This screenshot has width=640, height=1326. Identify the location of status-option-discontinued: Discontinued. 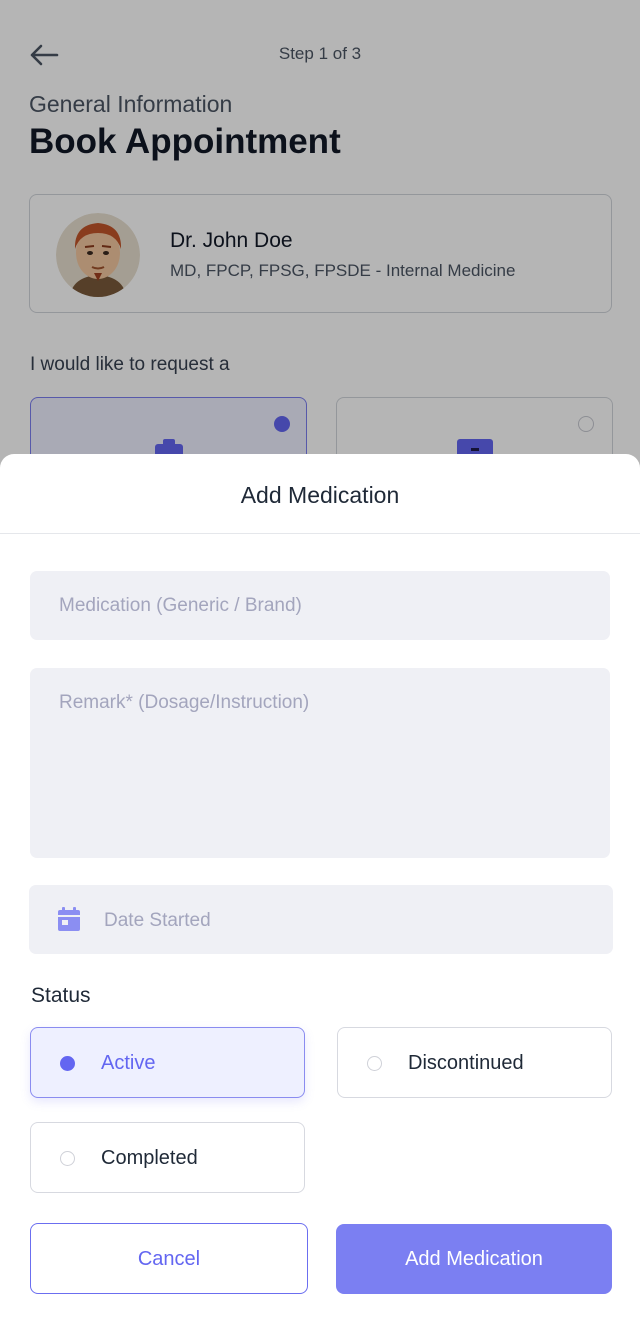
(474, 1062).